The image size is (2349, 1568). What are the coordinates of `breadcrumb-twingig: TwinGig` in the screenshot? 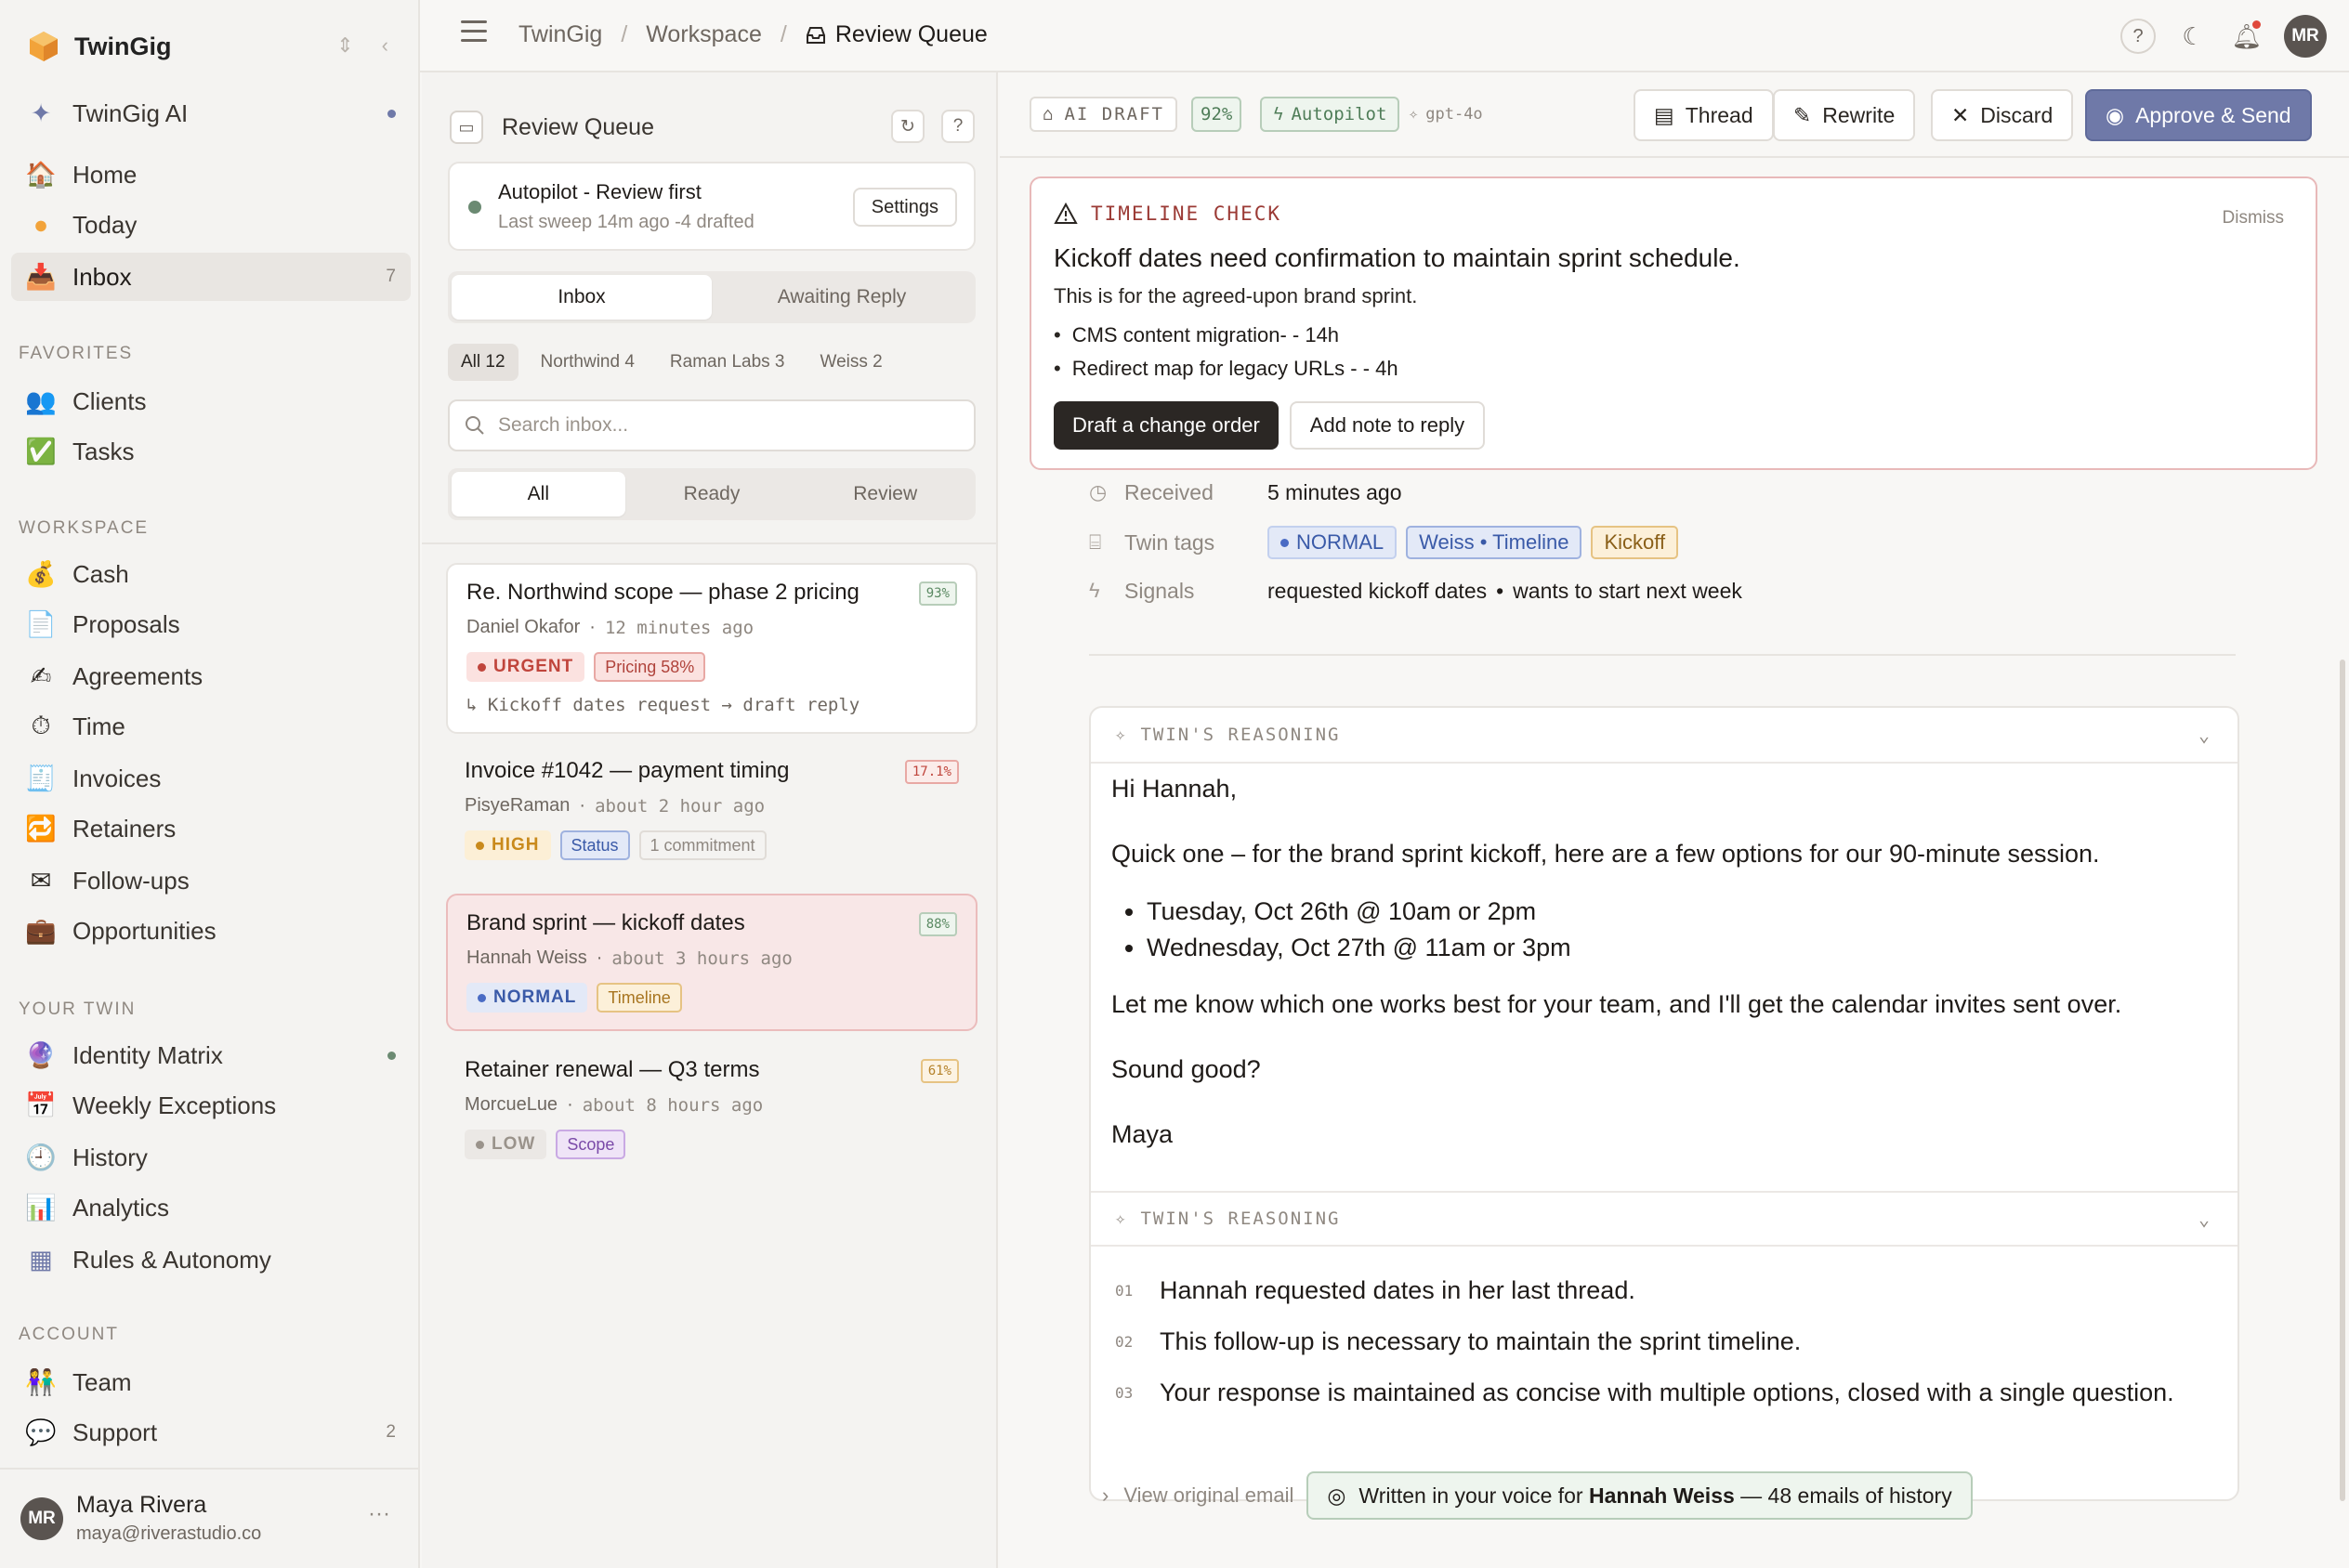 It's located at (560, 34).